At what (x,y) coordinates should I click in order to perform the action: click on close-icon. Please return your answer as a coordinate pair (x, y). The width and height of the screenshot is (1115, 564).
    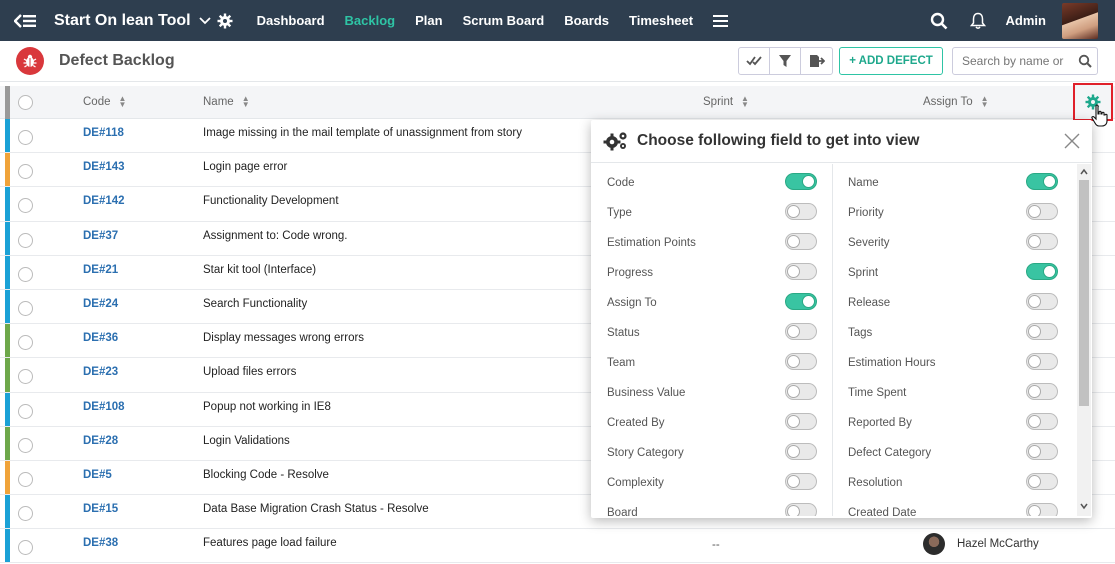
    Looking at the image, I should click on (1072, 141).